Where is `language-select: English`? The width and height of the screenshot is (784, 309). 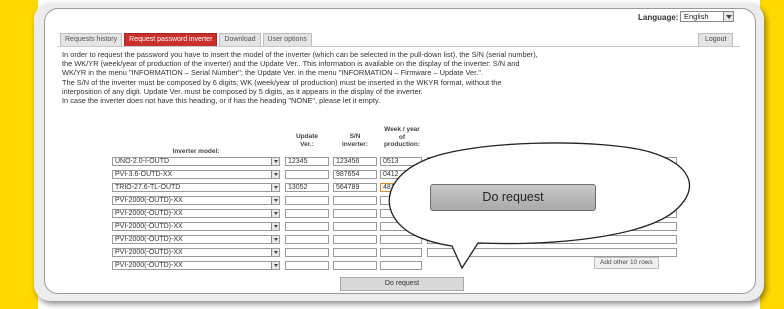 language-select: English is located at coordinates (707, 16).